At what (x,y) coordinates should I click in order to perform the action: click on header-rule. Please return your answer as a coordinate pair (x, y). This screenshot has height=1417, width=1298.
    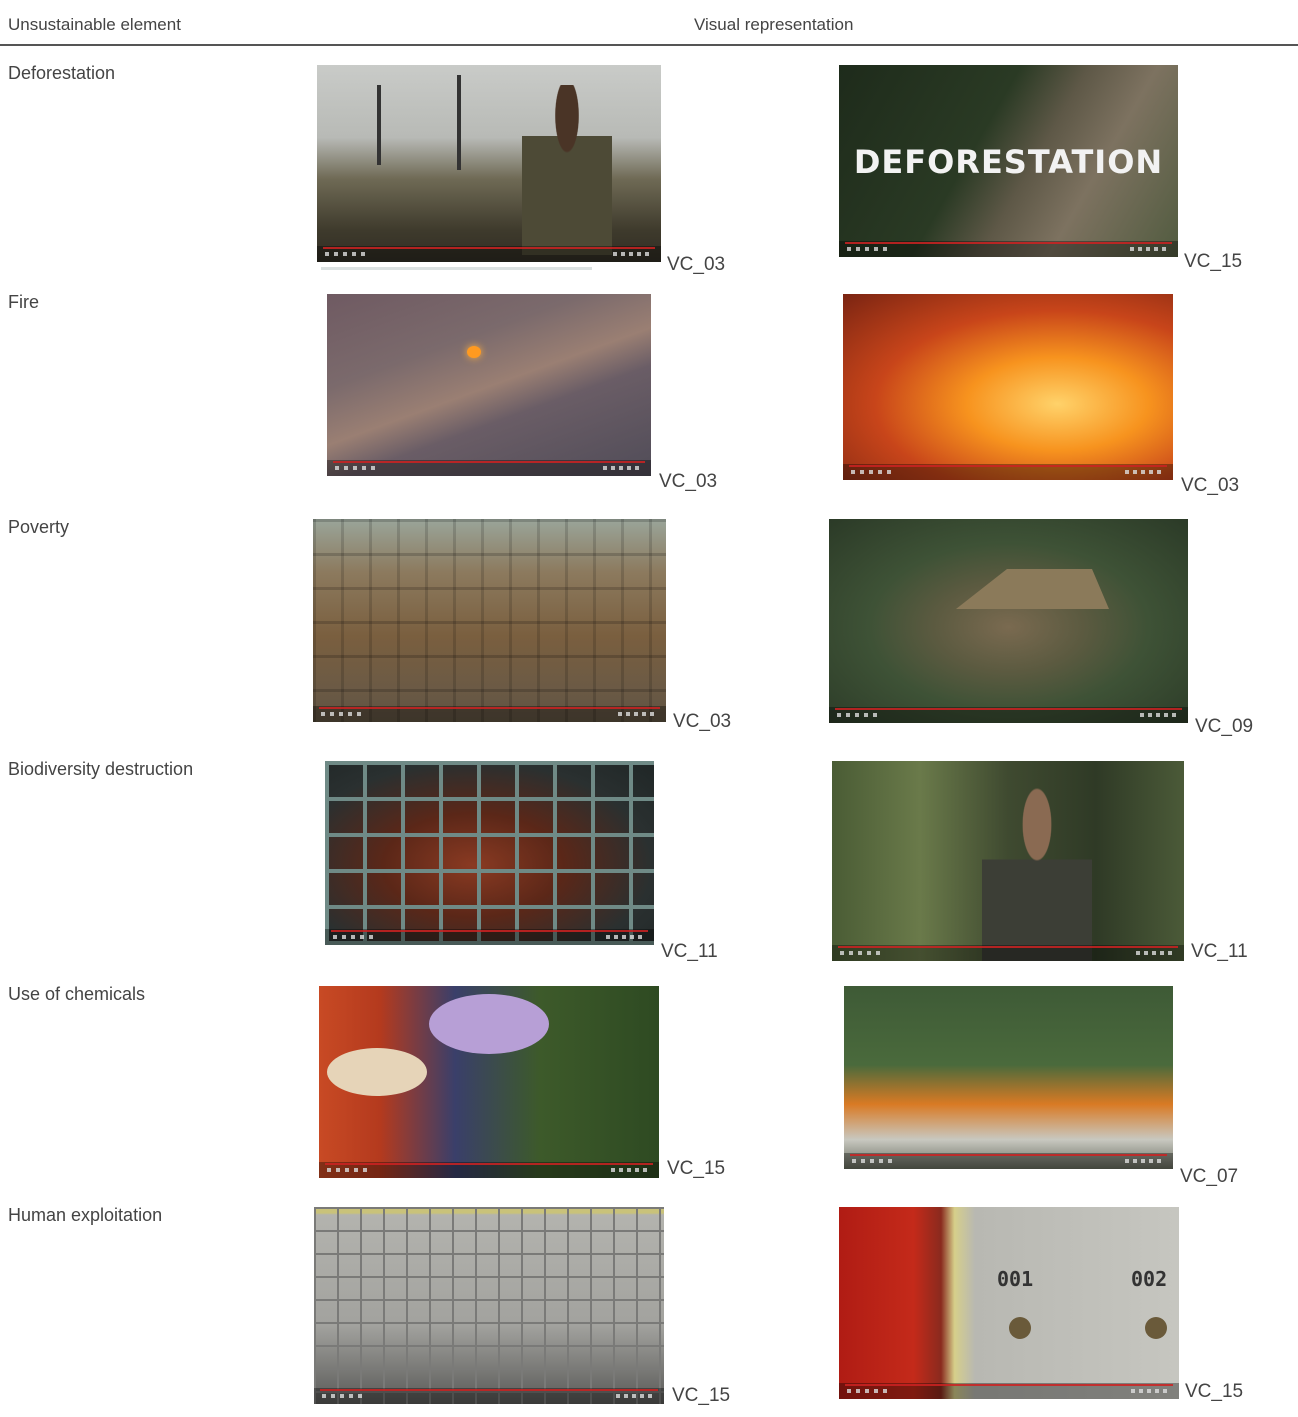
    Looking at the image, I should click on (649, 45).